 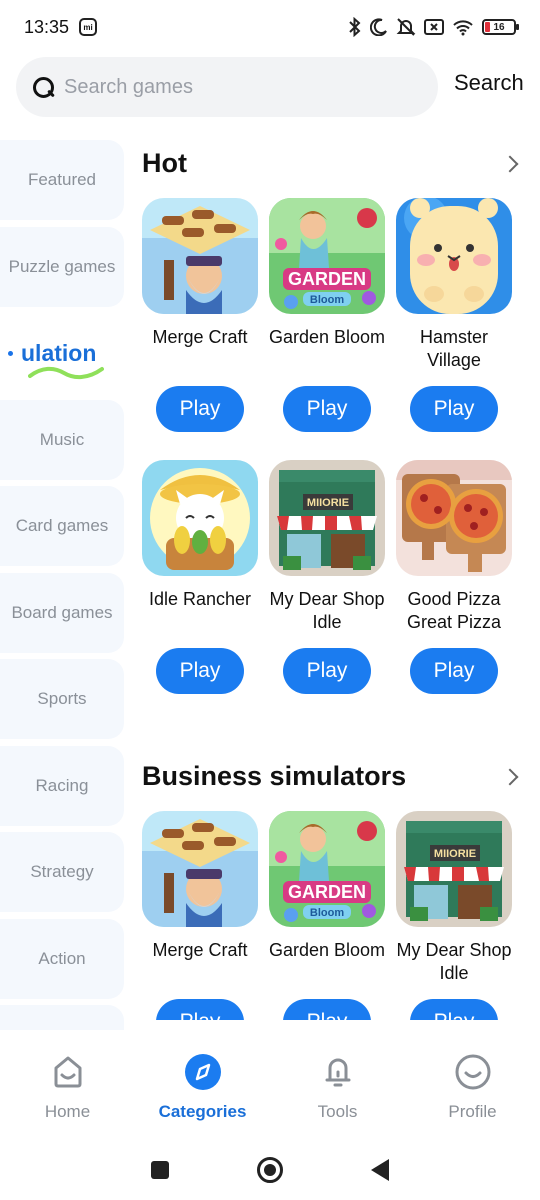 I want to click on sidebar-item-puzzle-games: Puzzle games, so click(x=62, y=266).